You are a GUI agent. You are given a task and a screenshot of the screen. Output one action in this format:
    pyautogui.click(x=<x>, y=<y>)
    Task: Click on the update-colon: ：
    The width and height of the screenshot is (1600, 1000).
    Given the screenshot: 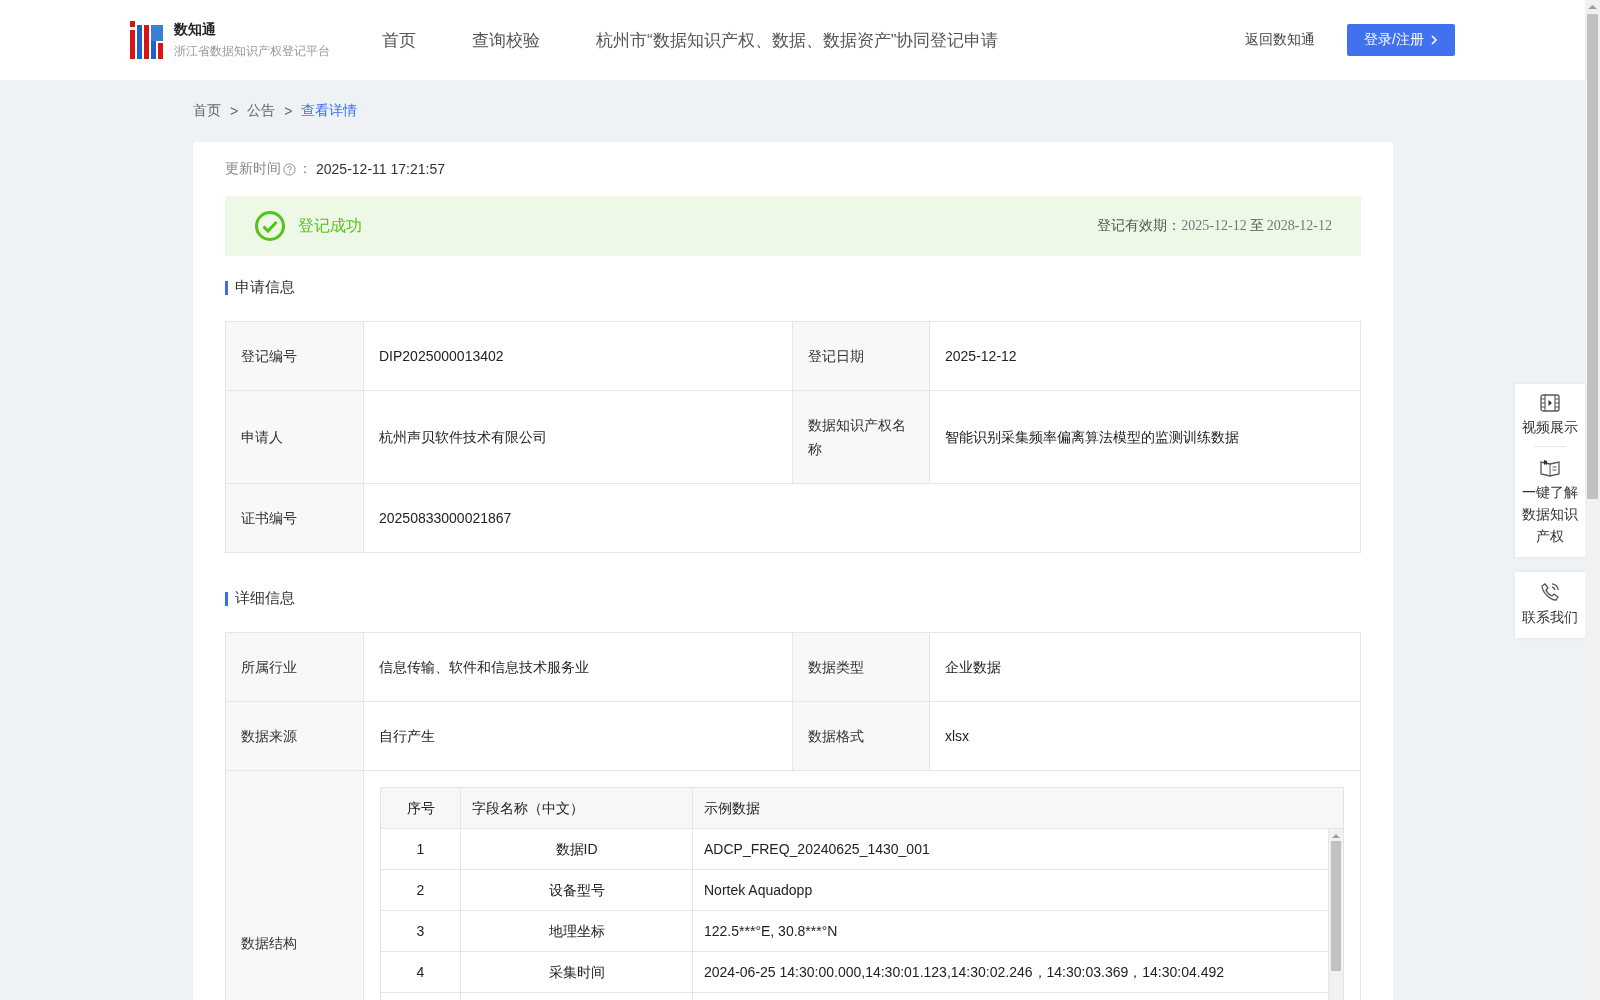 What is the action you would take?
    pyautogui.click(x=305, y=169)
    